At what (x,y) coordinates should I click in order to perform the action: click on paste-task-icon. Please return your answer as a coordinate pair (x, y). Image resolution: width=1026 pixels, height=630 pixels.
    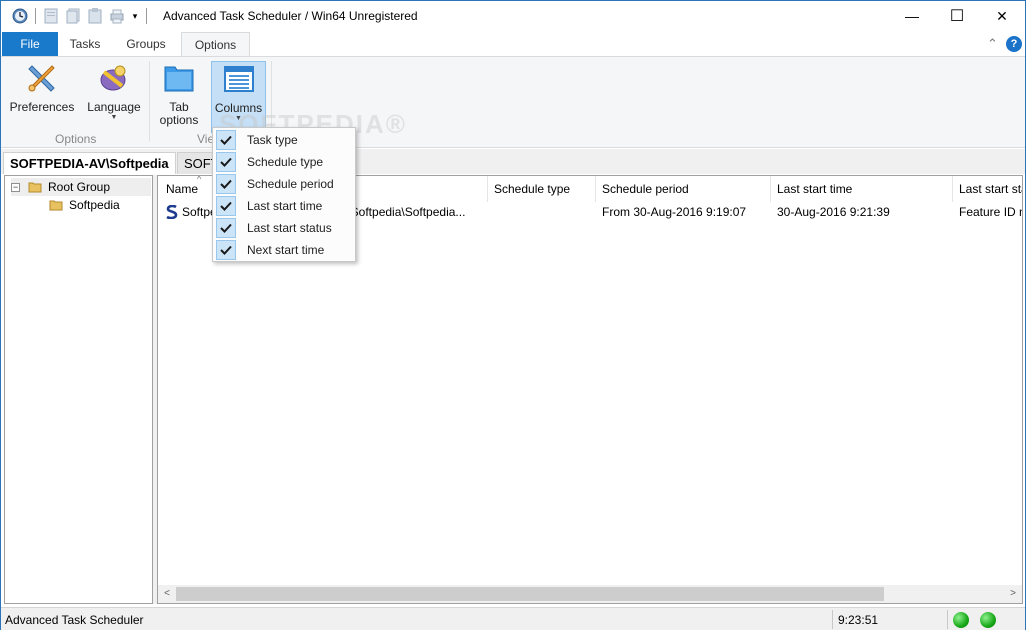
    Looking at the image, I should click on (95, 16).